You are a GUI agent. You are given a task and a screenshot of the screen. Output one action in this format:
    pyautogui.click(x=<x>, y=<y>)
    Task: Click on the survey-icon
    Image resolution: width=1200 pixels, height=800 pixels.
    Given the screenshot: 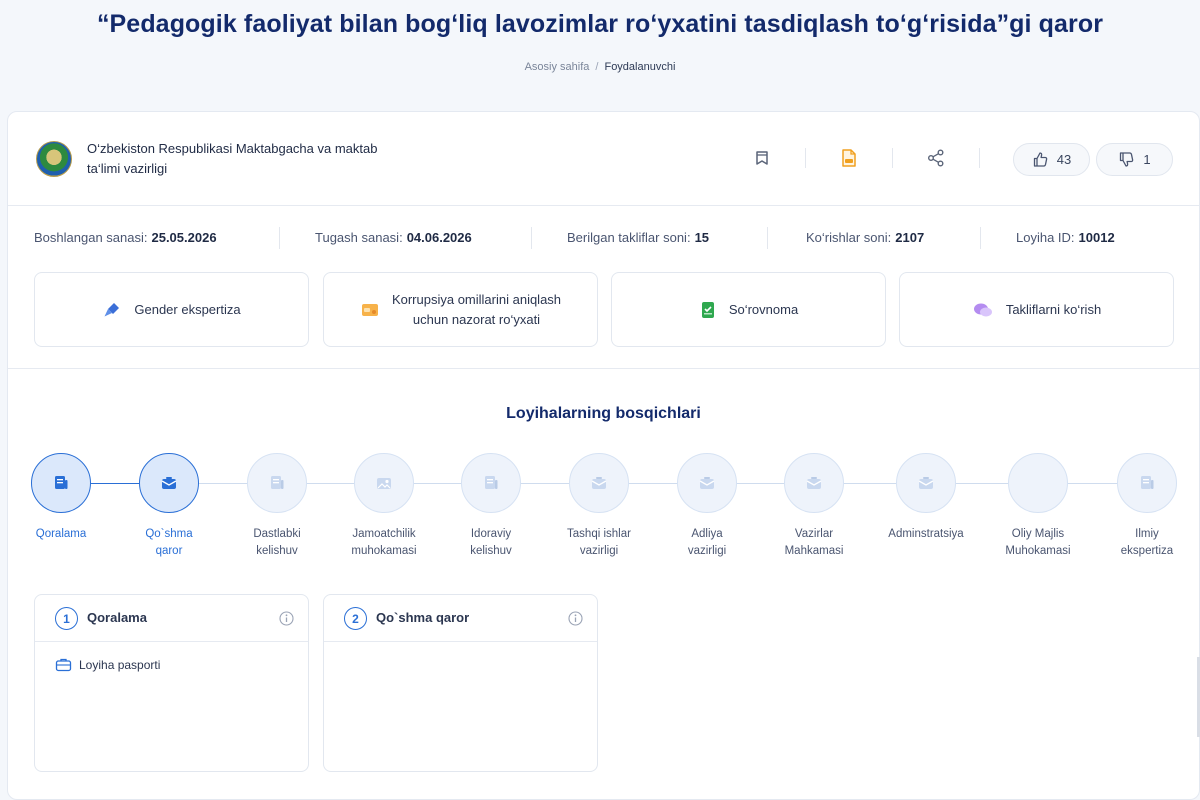 What is the action you would take?
    pyautogui.click(x=707, y=309)
    